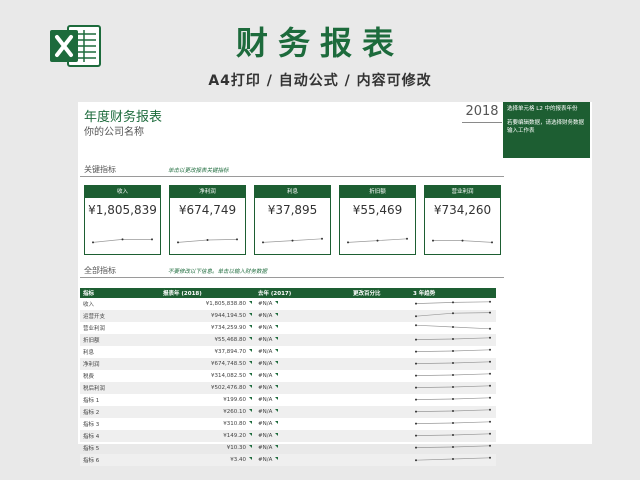  Describe the element at coordinates (546, 130) in the screenshot. I see `instruction-note: 选择单元格 L2 中的报表年份 若要编辑数据，请选择财务数据输入工作表` at that location.